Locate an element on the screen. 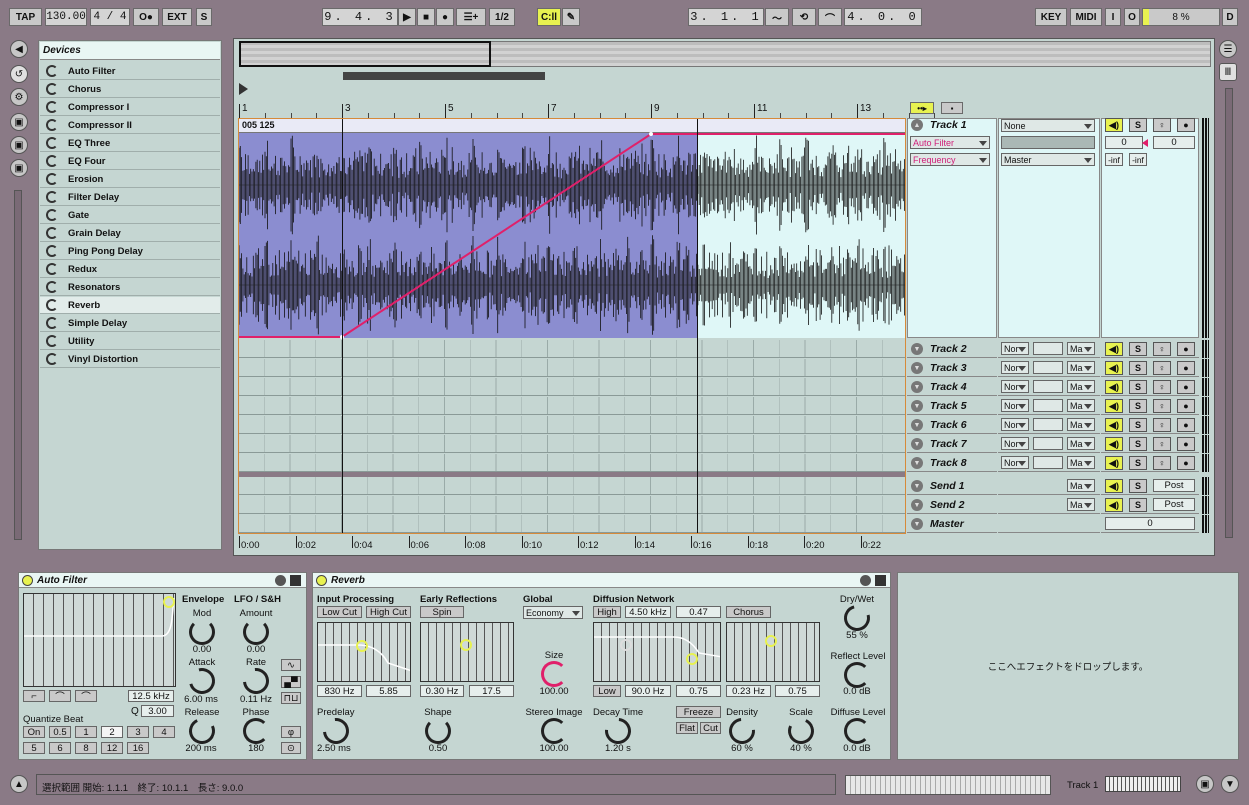  device-item: Redux is located at coordinates (130, 269).